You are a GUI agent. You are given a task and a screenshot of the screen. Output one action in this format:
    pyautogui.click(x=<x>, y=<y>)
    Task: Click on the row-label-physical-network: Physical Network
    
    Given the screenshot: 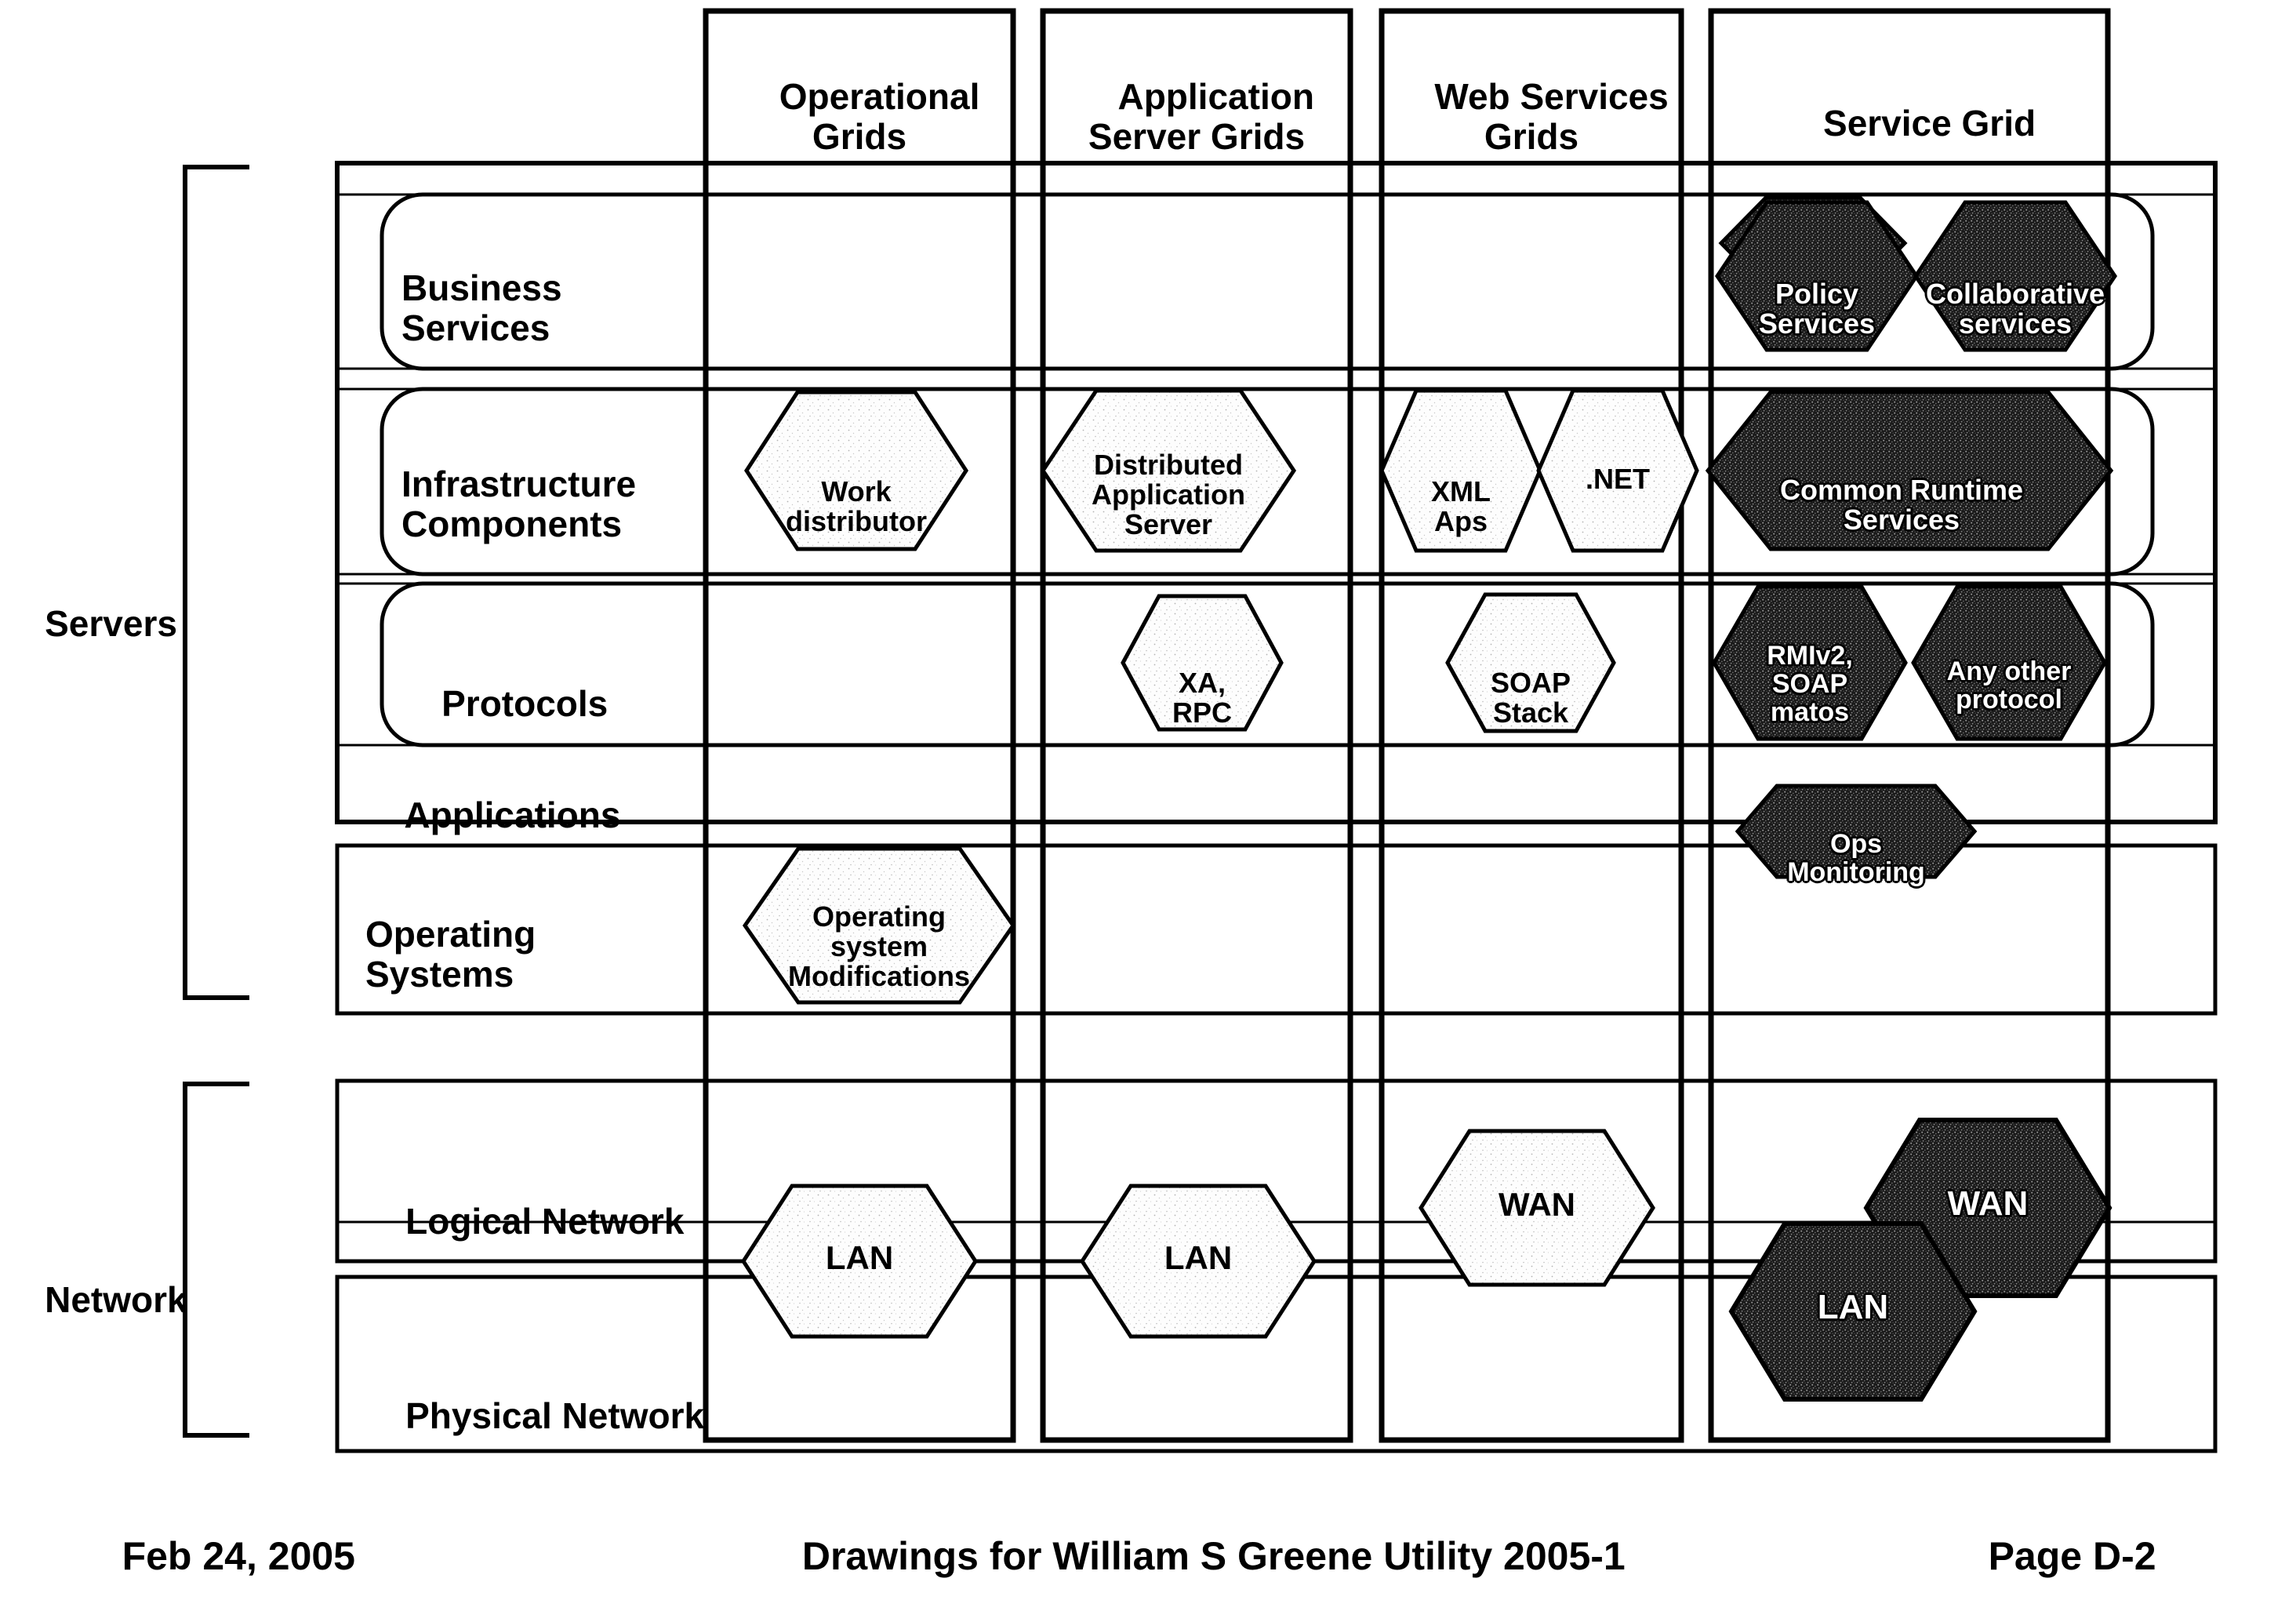 What is the action you would take?
    pyautogui.click(x=534, y=1416)
    